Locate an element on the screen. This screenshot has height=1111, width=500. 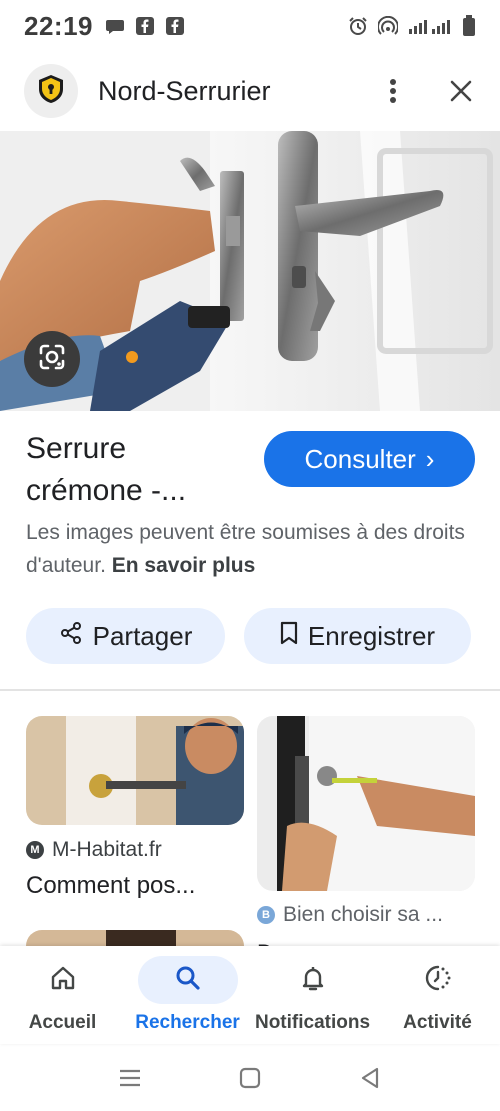
site-header: Nord-Serrurier is located at coordinates (250, 91).